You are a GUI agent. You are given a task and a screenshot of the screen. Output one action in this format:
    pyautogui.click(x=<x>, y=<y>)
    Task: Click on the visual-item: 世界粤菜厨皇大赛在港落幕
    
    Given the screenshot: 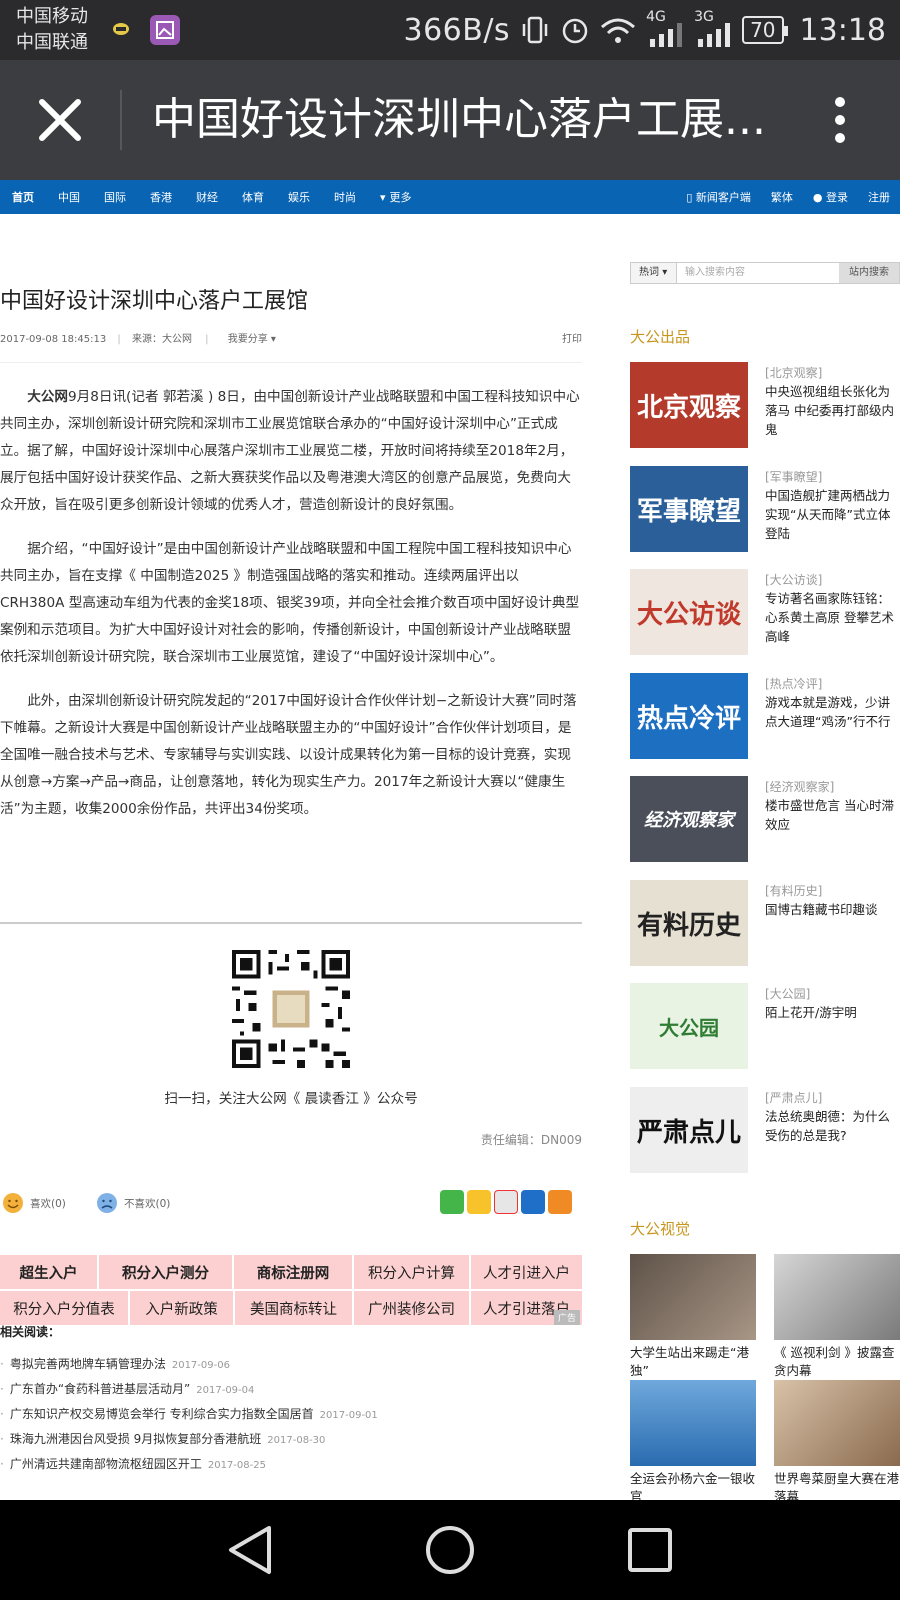 What is the action you would take?
    pyautogui.click(x=837, y=1443)
    